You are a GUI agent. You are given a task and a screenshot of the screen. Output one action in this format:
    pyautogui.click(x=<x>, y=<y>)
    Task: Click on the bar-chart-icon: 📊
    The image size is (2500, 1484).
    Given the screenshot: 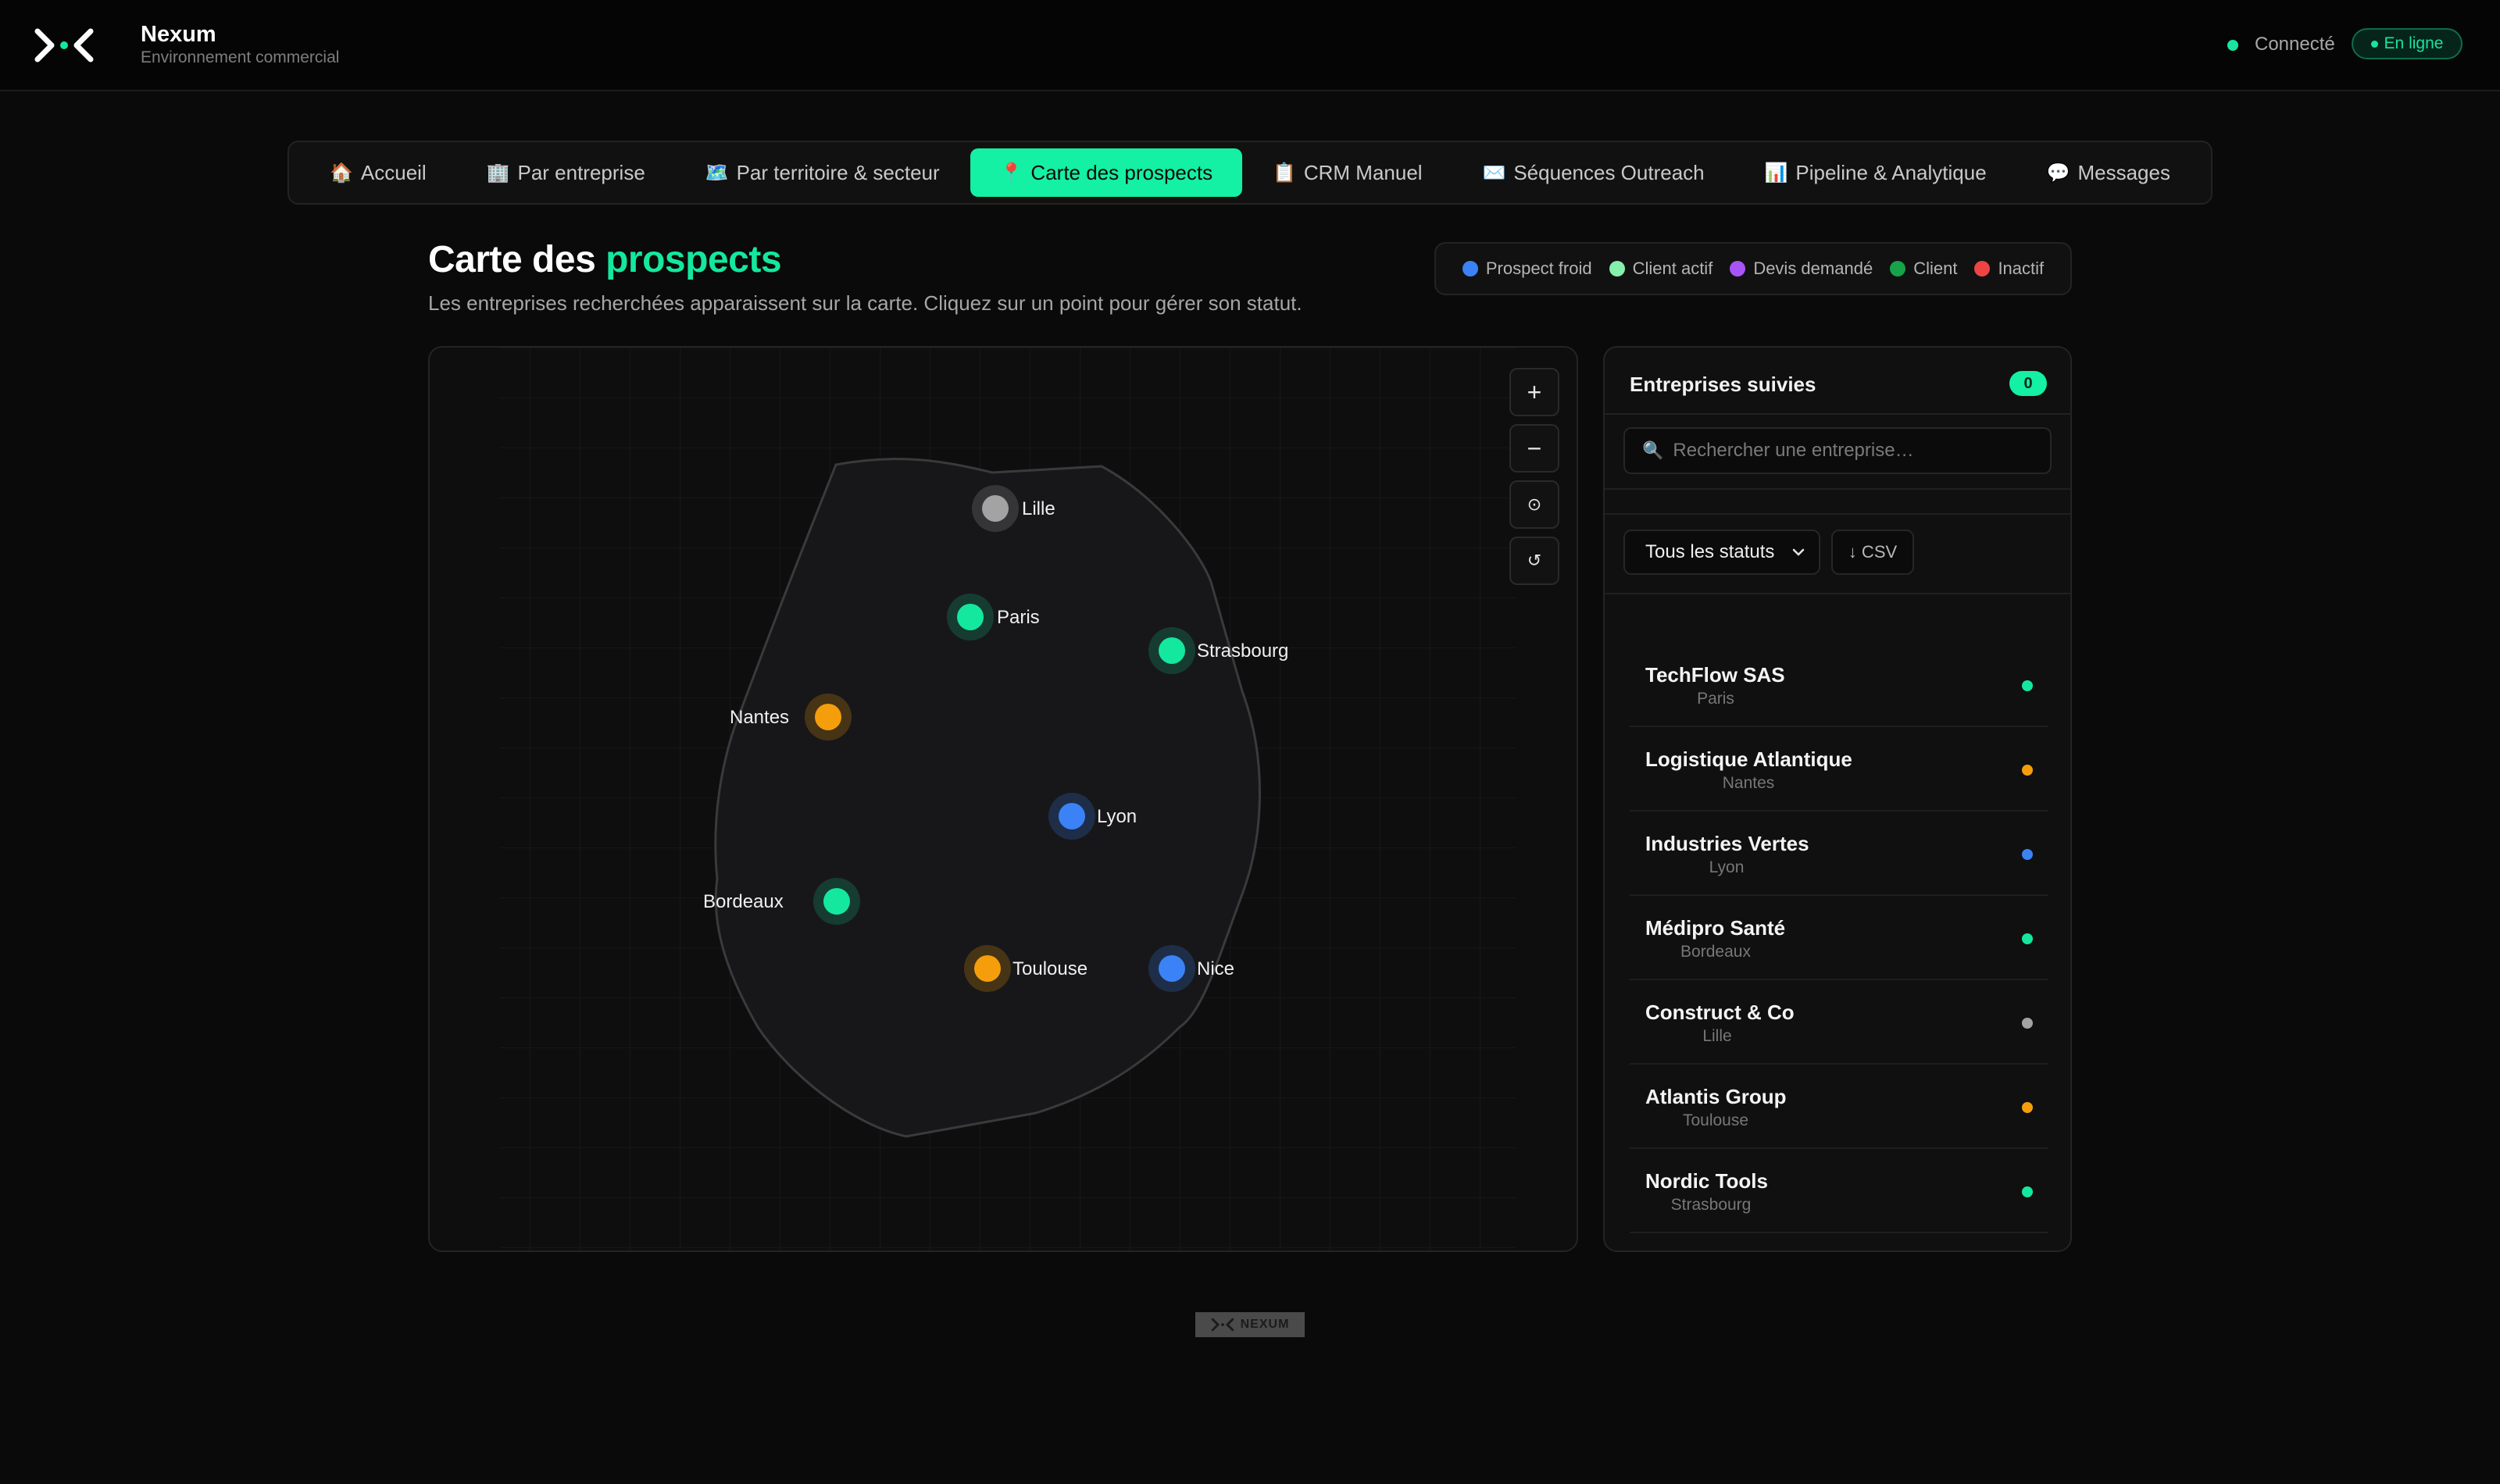 What is the action you would take?
    pyautogui.click(x=1776, y=173)
    